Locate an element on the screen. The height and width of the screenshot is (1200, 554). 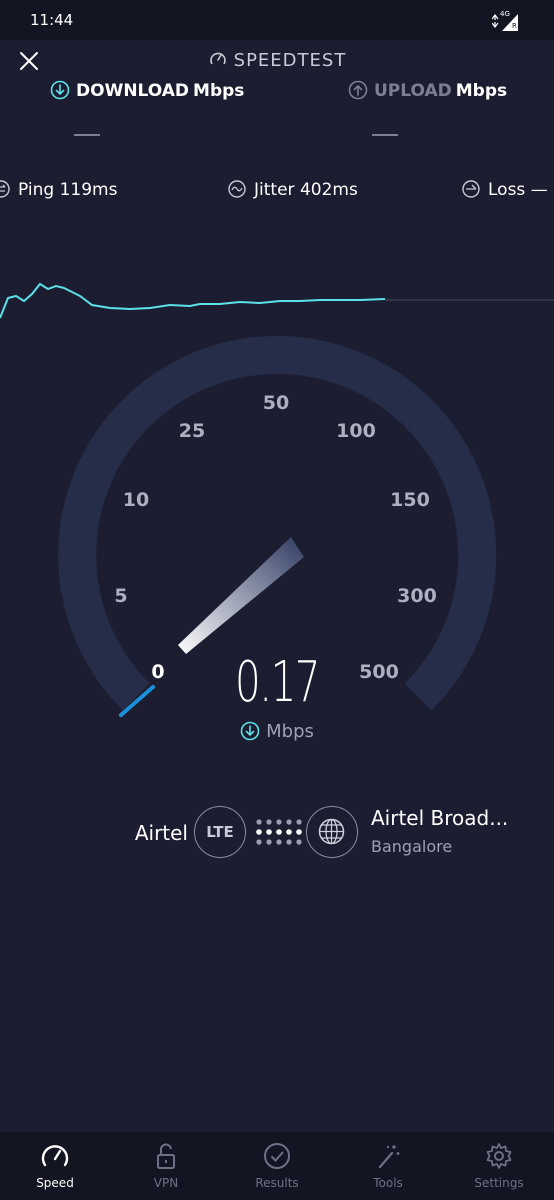
current-speed-unit: Mbps is located at coordinates (277, 731).